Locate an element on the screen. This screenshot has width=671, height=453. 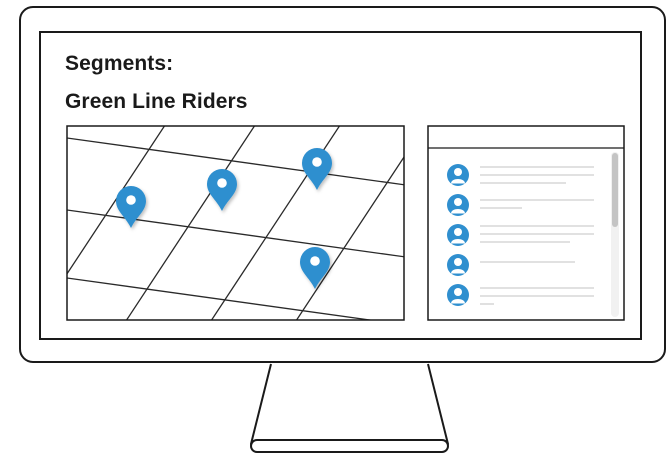
monitor-stand is located at coordinates (349, 408).